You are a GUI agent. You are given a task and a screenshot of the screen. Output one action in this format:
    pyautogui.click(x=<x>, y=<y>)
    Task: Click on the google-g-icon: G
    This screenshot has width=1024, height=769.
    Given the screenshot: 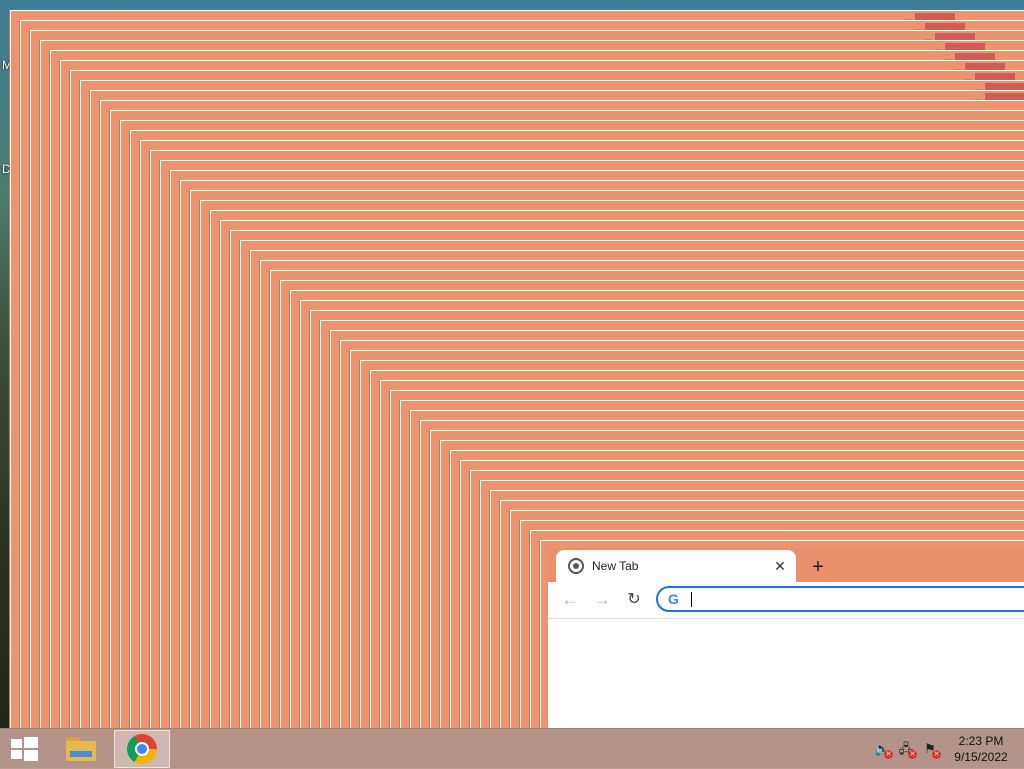 What is the action you would take?
    pyautogui.click(x=673, y=599)
    